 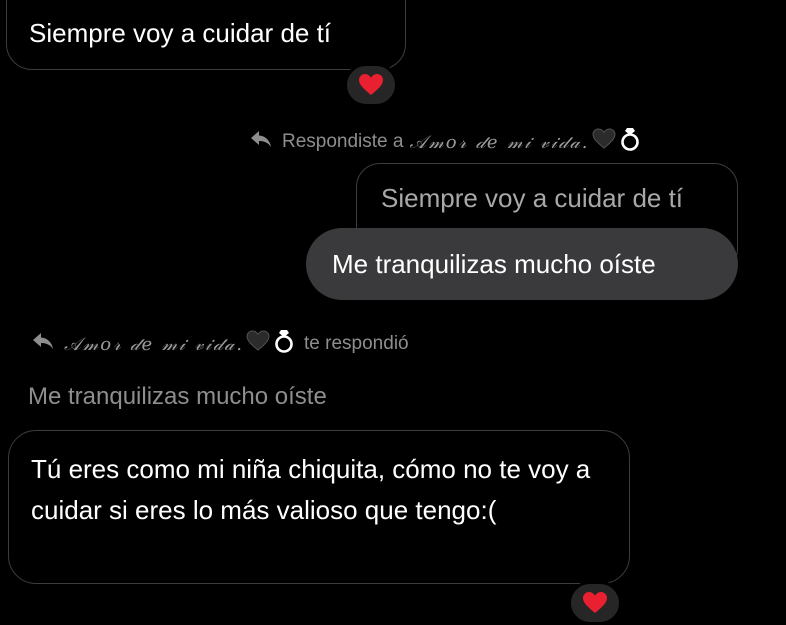 I want to click on quoted-text: Siempre voy a cuidar de tí, so click(x=532, y=198).